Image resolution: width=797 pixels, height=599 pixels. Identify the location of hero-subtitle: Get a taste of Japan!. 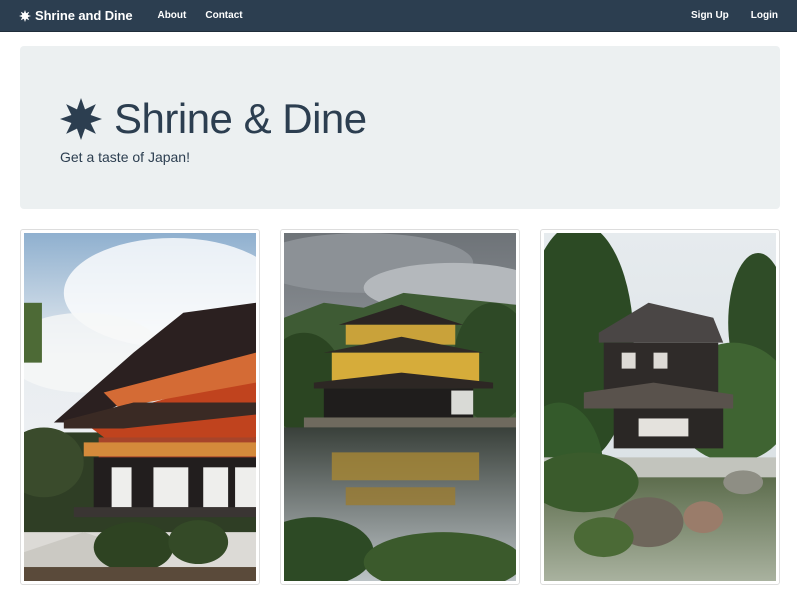
(125, 157).